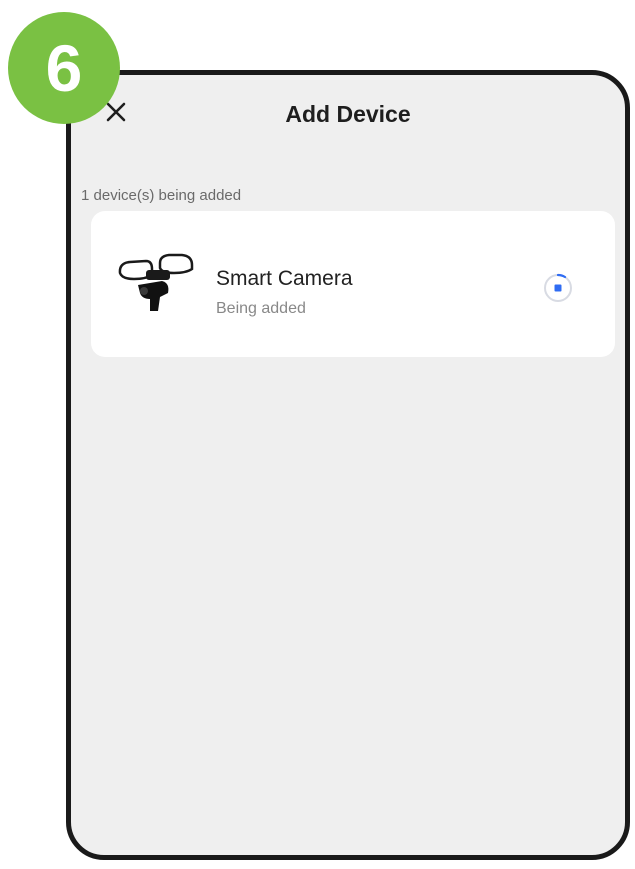 Image resolution: width=635 pixels, height=869 pixels. I want to click on page-title: Add Device, so click(348, 114).